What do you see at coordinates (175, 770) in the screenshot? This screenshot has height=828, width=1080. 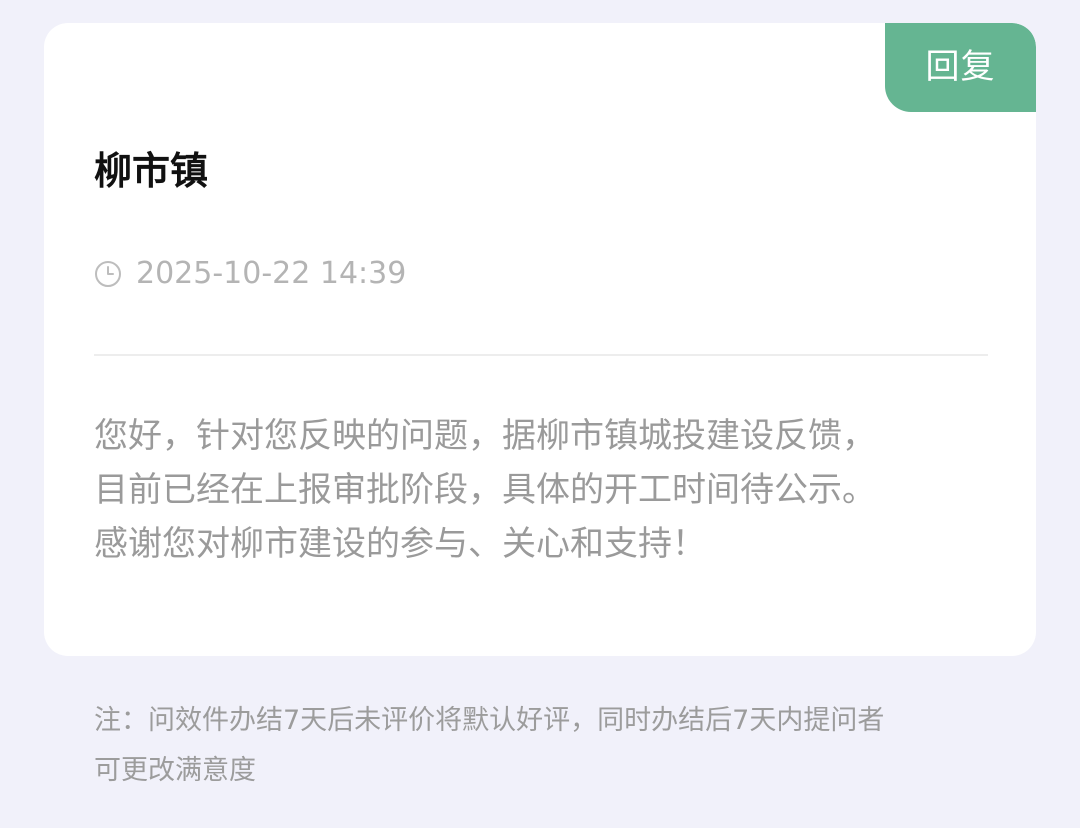 I see `note-line: 可更改满意度` at bounding box center [175, 770].